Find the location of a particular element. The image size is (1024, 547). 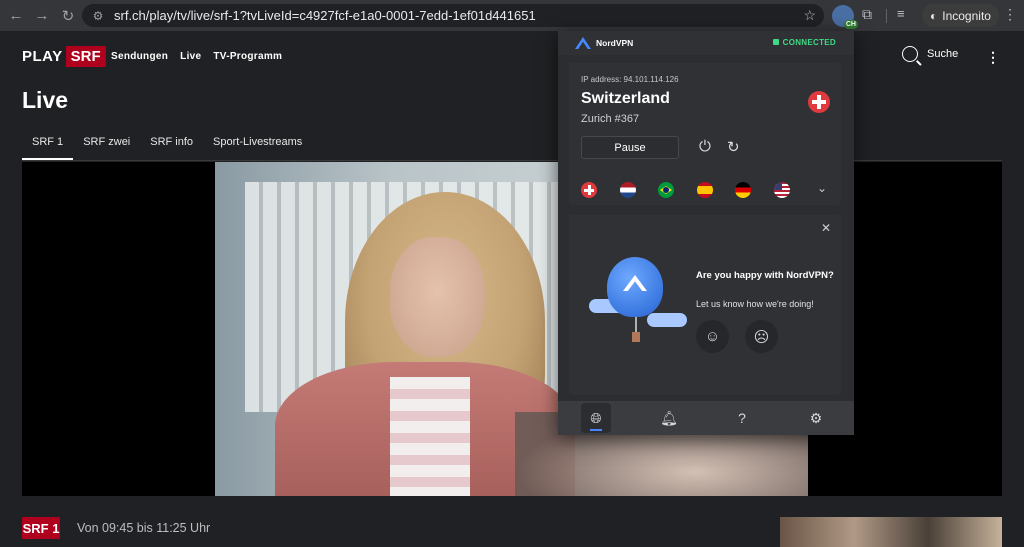

connection-status: CONNECTED is located at coordinates (804, 42).